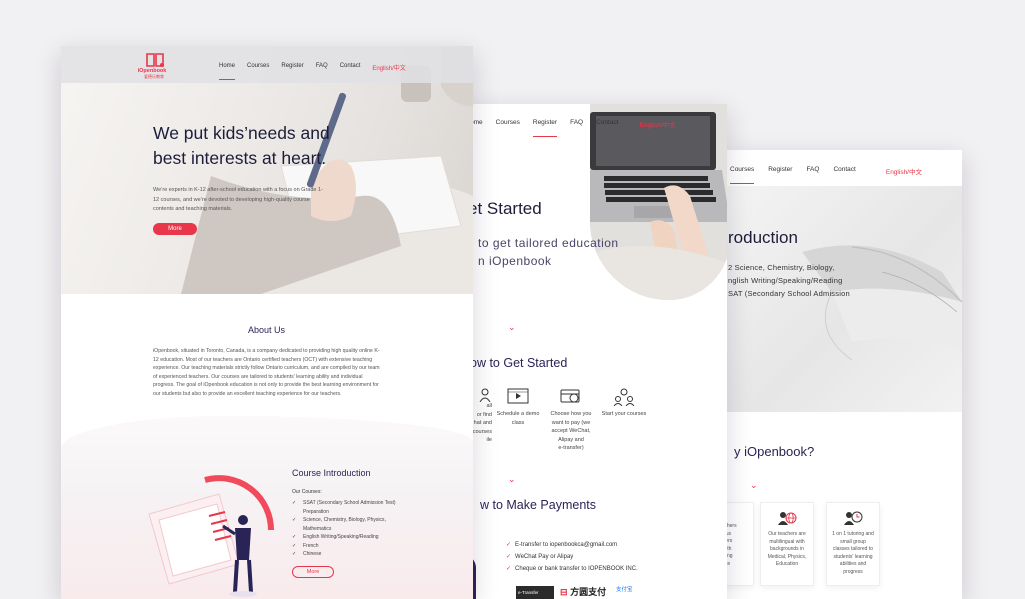 The height and width of the screenshot is (599, 1025). What do you see at coordinates (571, 431) in the screenshot?
I see `step-line: accept WeChat,` at bounding box center [571, 431].